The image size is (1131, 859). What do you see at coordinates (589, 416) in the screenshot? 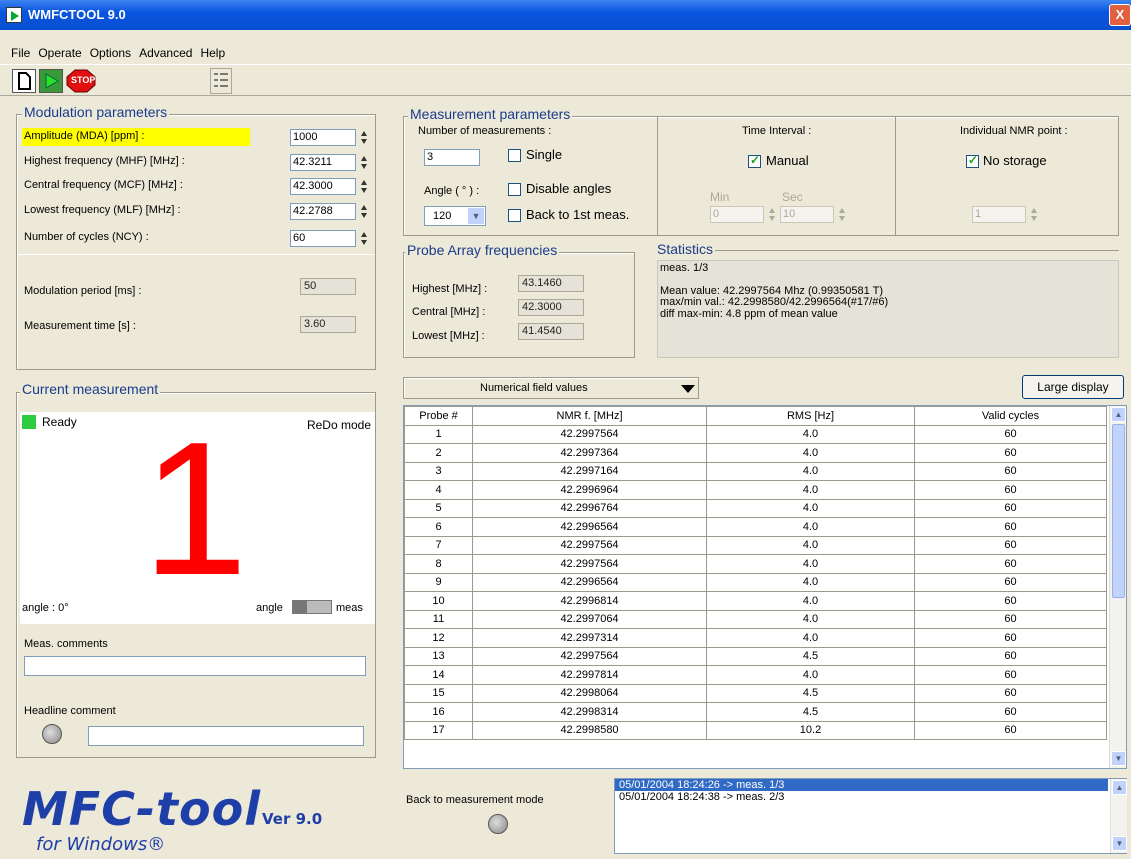
I see `col-nmr-header: NMR f. [MHz]` at bounding box center [589, 416].